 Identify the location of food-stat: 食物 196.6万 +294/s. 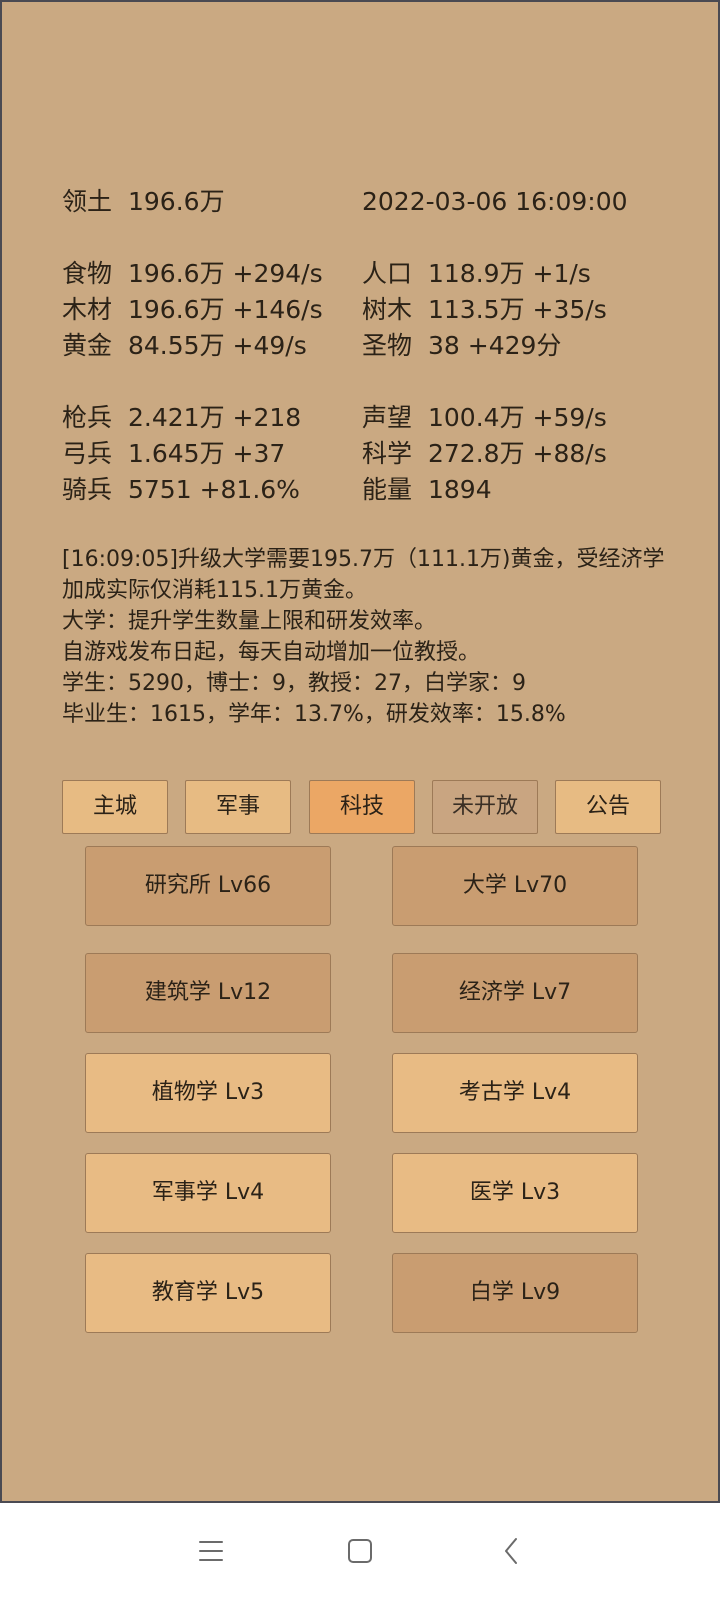
(192, 274).